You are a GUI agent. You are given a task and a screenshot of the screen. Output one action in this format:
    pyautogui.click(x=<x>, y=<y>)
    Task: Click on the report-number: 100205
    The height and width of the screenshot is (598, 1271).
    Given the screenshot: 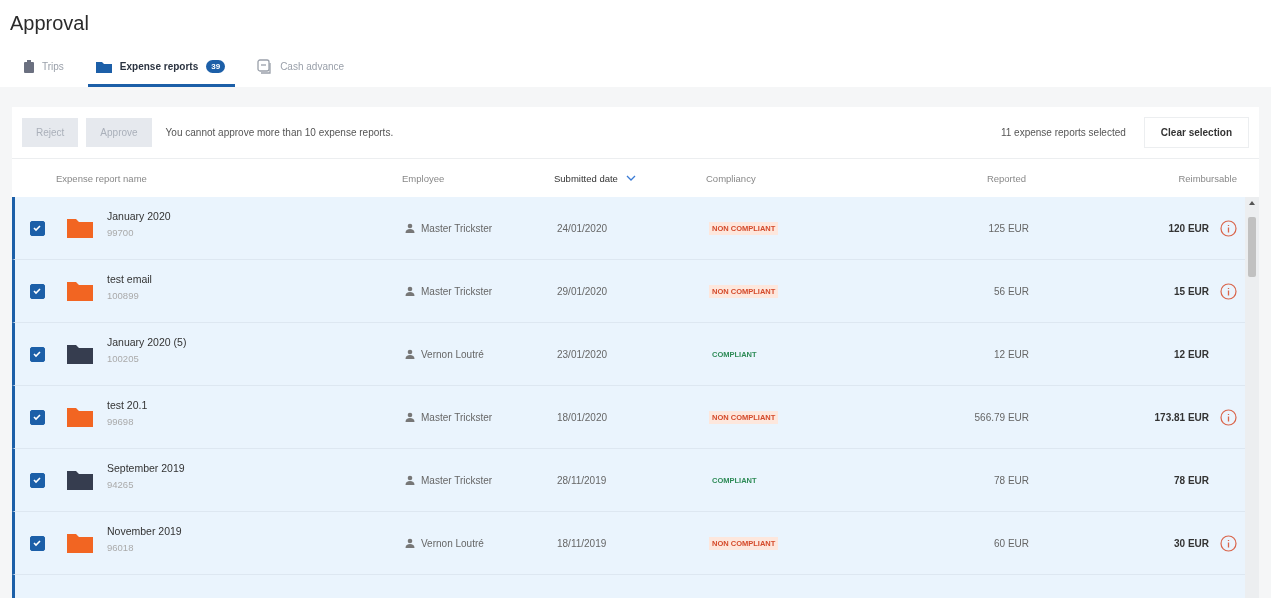 What is the action you would take?
    pyautogui.click(x=123, y=358)
    